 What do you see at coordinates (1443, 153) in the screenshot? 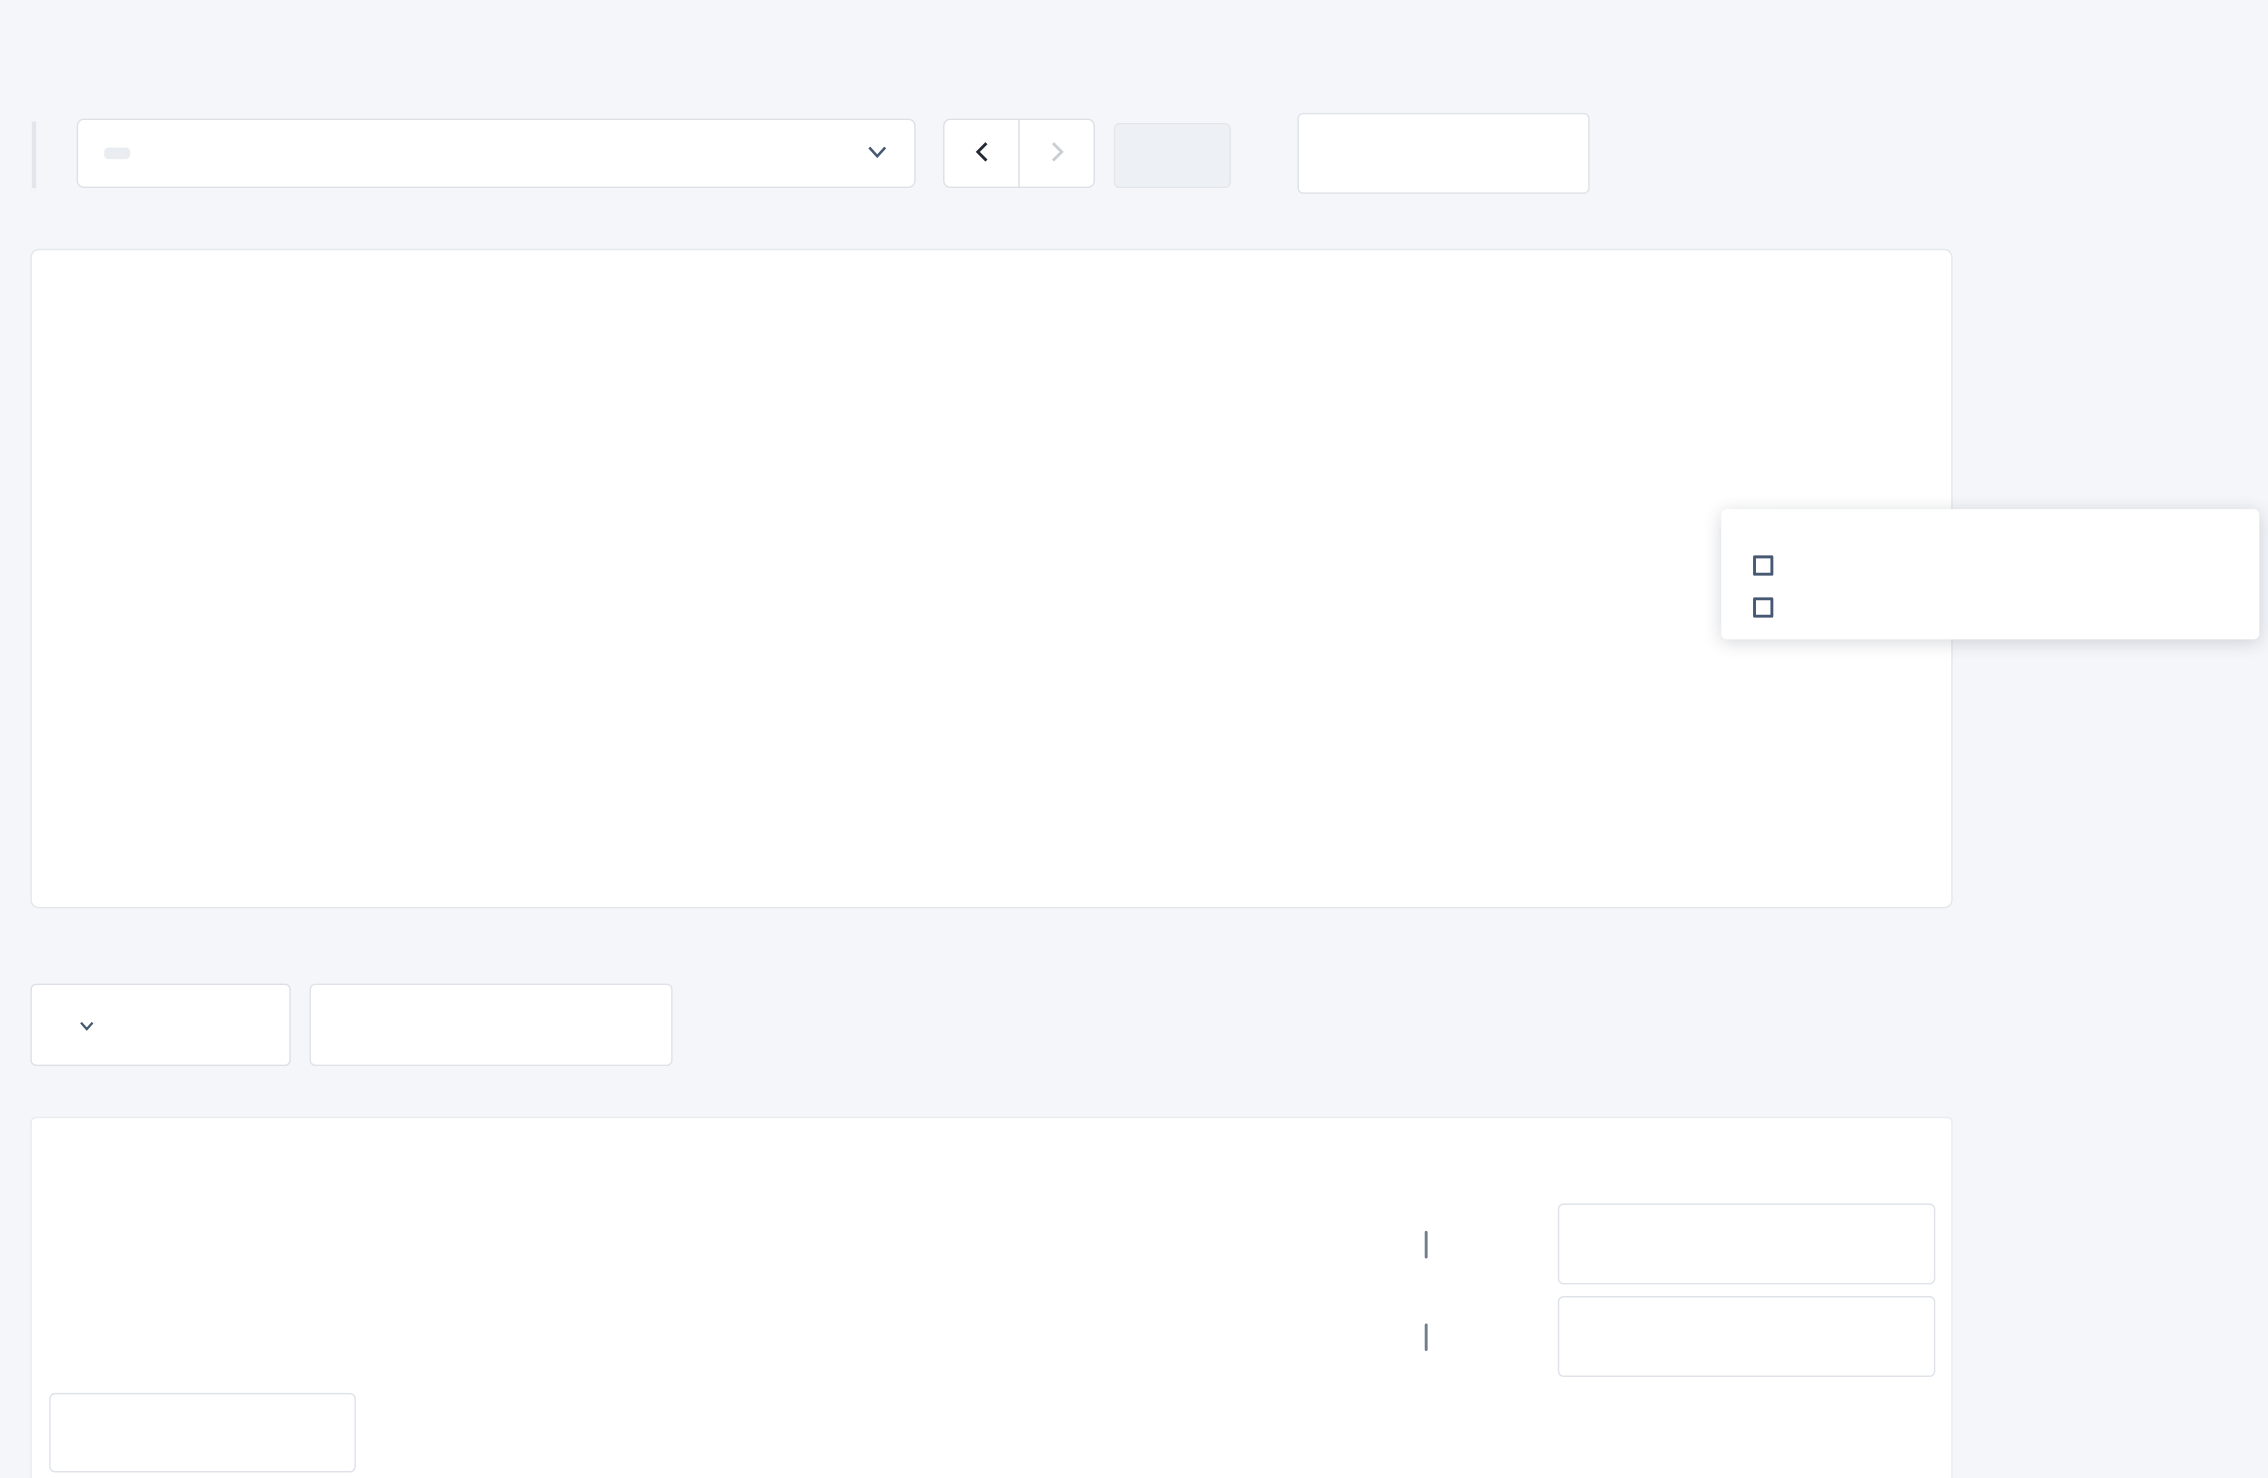
I see `add-chart-button` at bounding box center [1443, 153].